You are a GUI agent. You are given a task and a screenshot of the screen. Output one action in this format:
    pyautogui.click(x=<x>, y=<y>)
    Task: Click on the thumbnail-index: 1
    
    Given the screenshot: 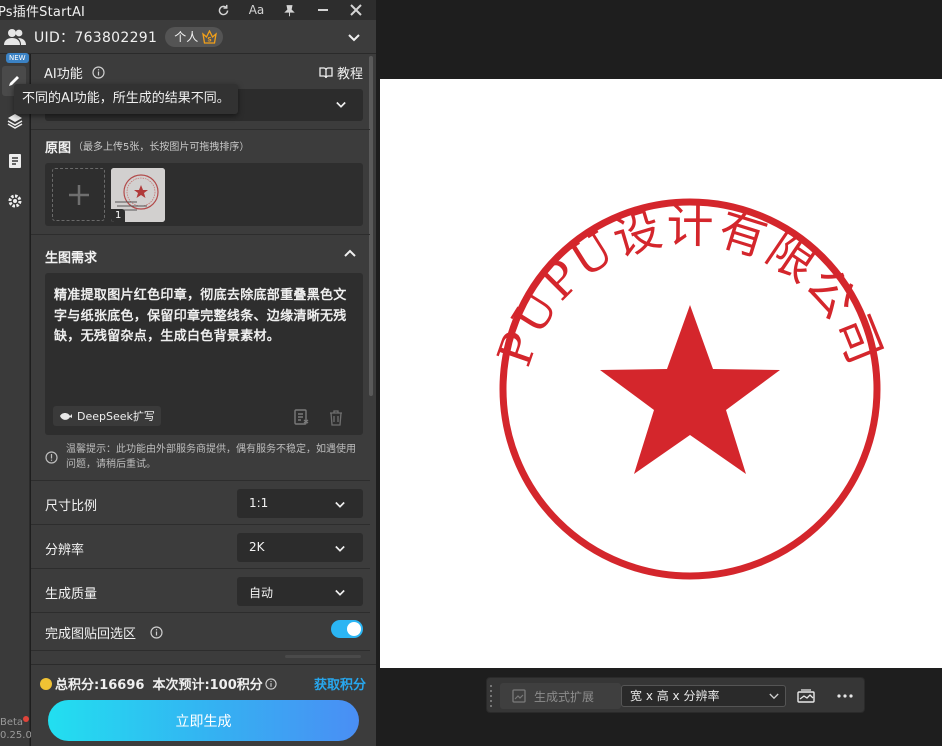 What is the action you would take?
    pyautogui.click(x=118, y=215)
    